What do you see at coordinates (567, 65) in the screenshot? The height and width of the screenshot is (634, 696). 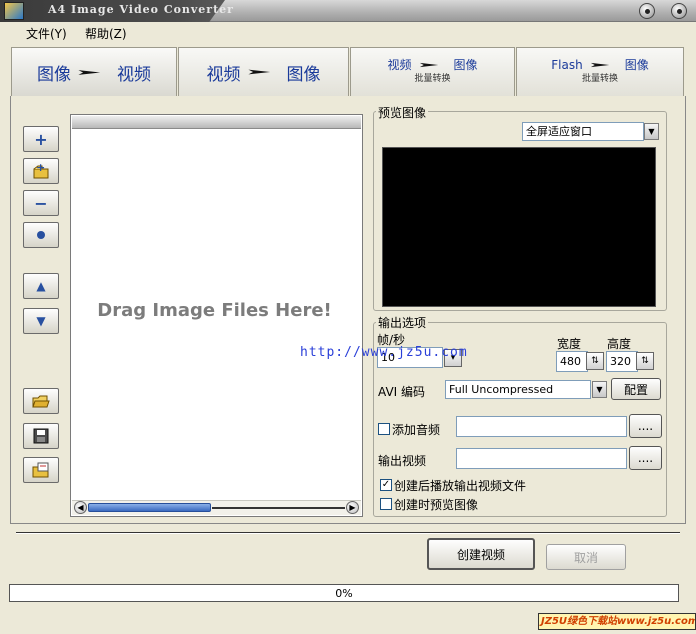 I see `tab-label-left: Flash` at bounding box center [567, 65].